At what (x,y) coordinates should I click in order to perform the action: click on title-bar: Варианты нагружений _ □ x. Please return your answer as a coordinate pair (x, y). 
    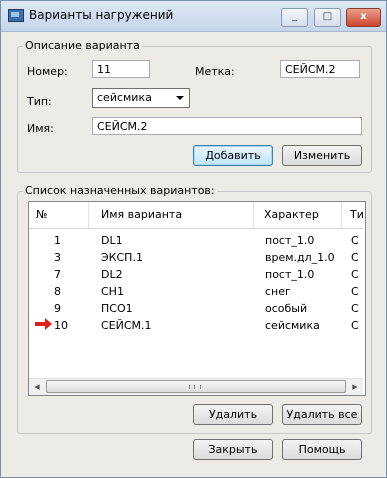
    Looking at the image, I should click on (193, 16).